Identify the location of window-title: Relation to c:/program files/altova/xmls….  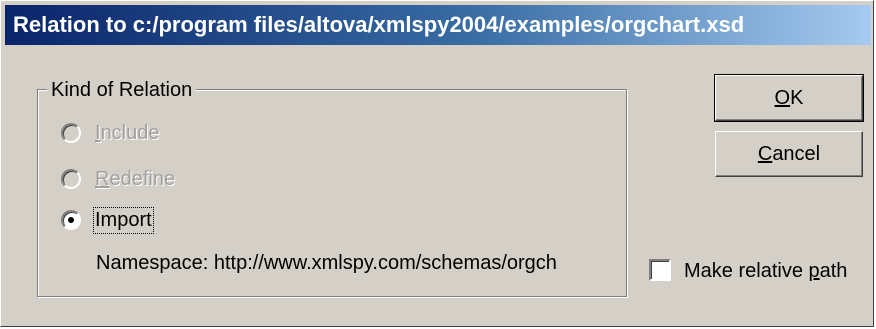
(379, 24).